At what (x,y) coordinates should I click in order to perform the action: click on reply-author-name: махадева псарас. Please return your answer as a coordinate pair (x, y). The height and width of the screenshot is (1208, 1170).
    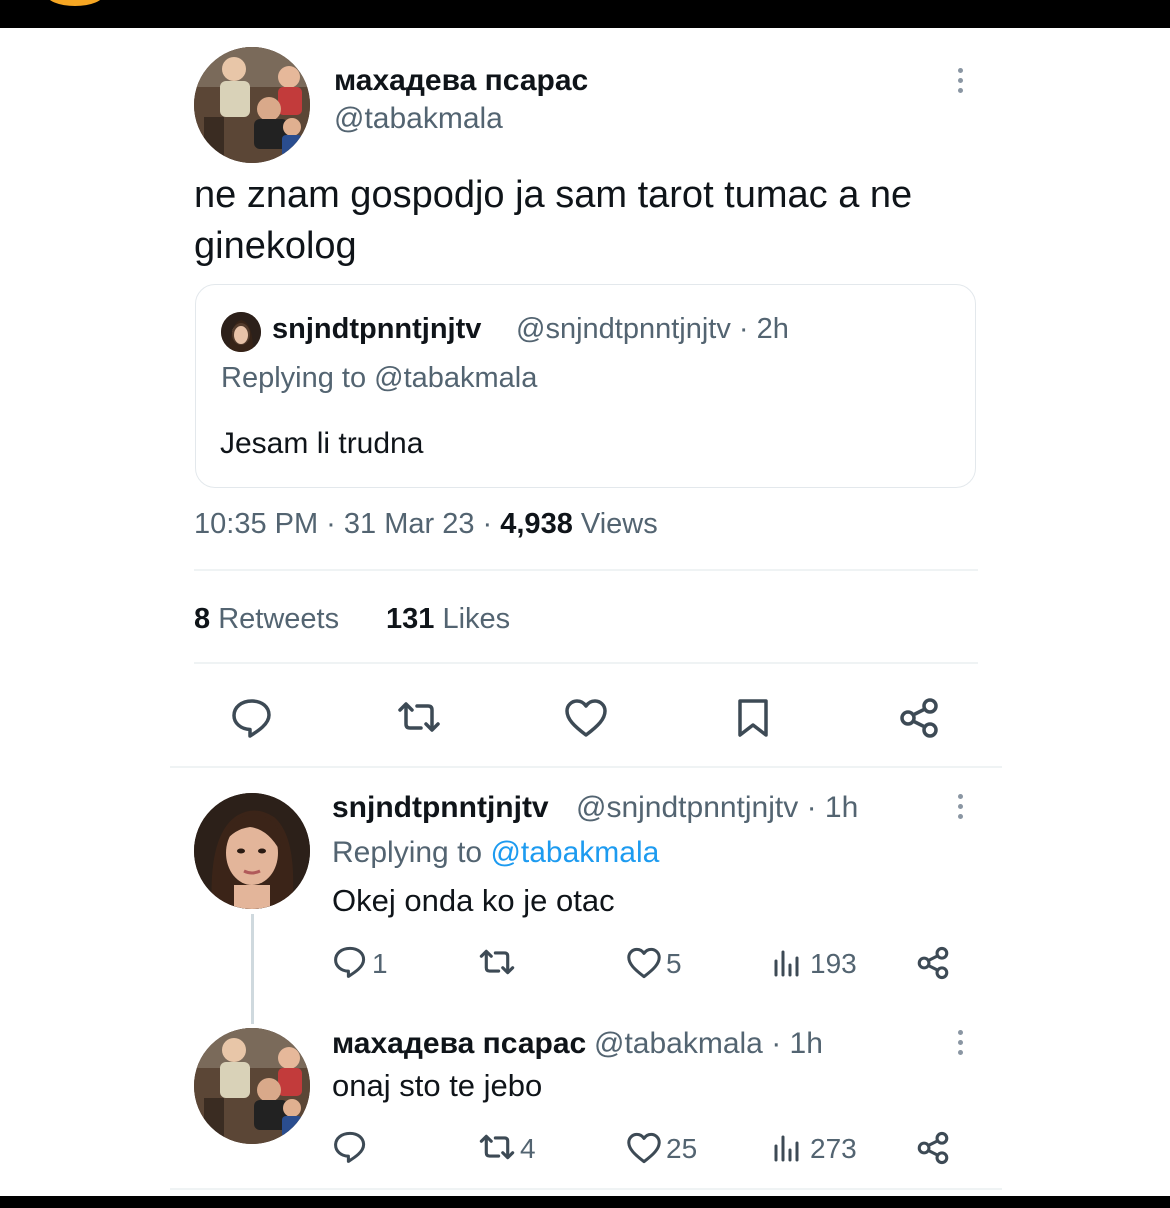
    Looking at the image, I should click on (459, 1044).